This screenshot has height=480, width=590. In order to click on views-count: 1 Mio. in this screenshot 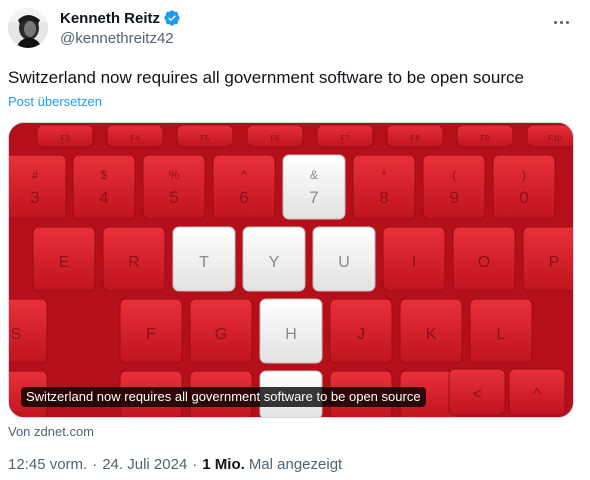, I will do `click(223, 464)`.